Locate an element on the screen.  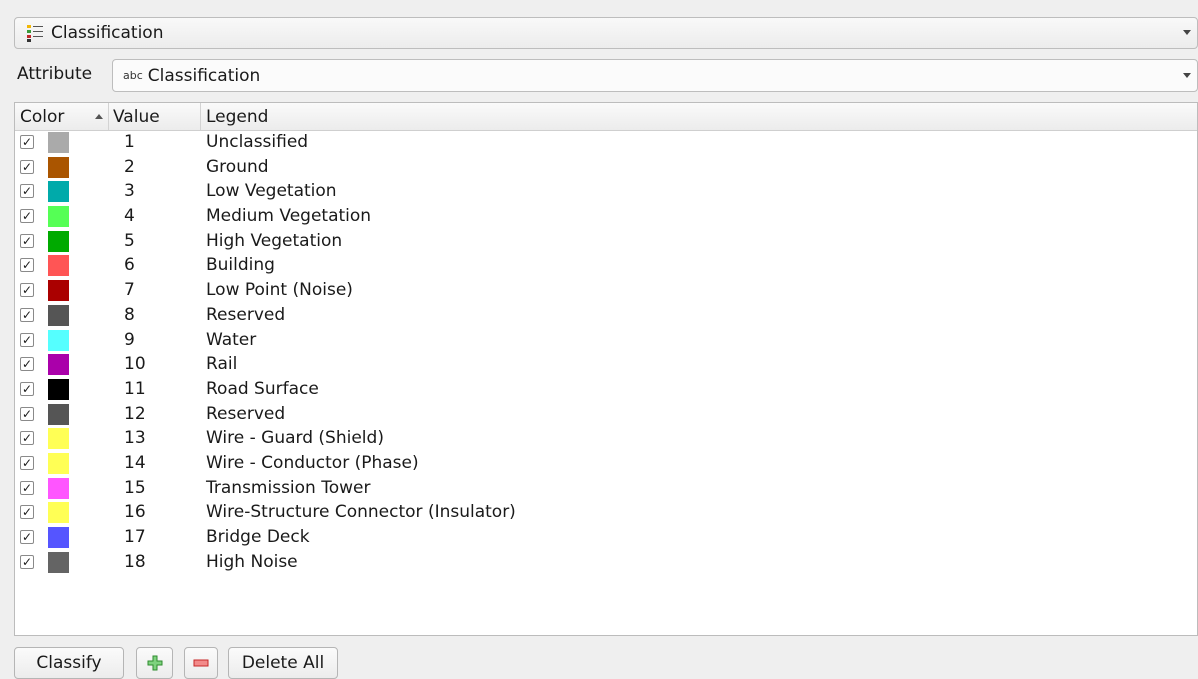
class-value: 15 is located at coordinates (135, 487).